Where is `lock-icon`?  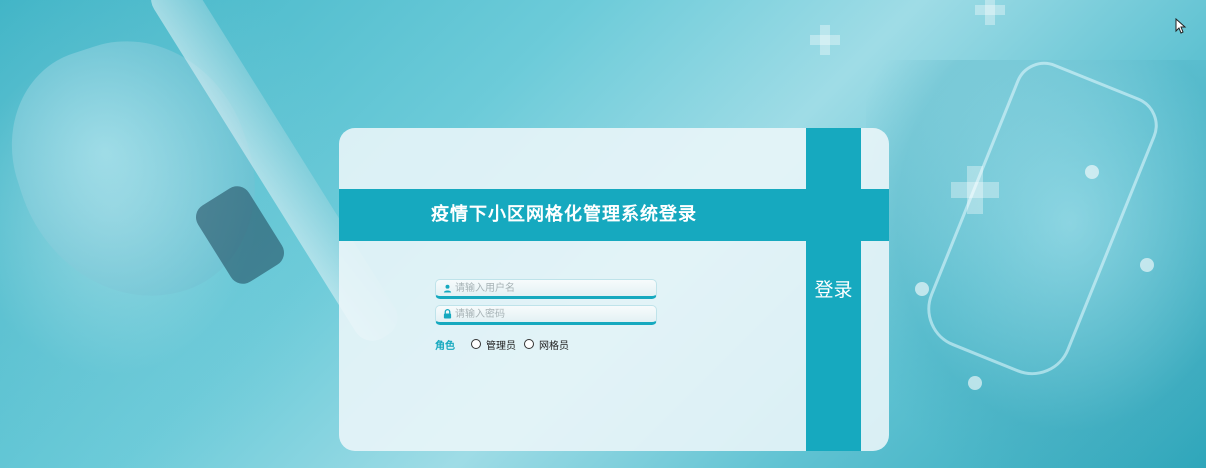 lock-icon is located at coordinates (447, 314).